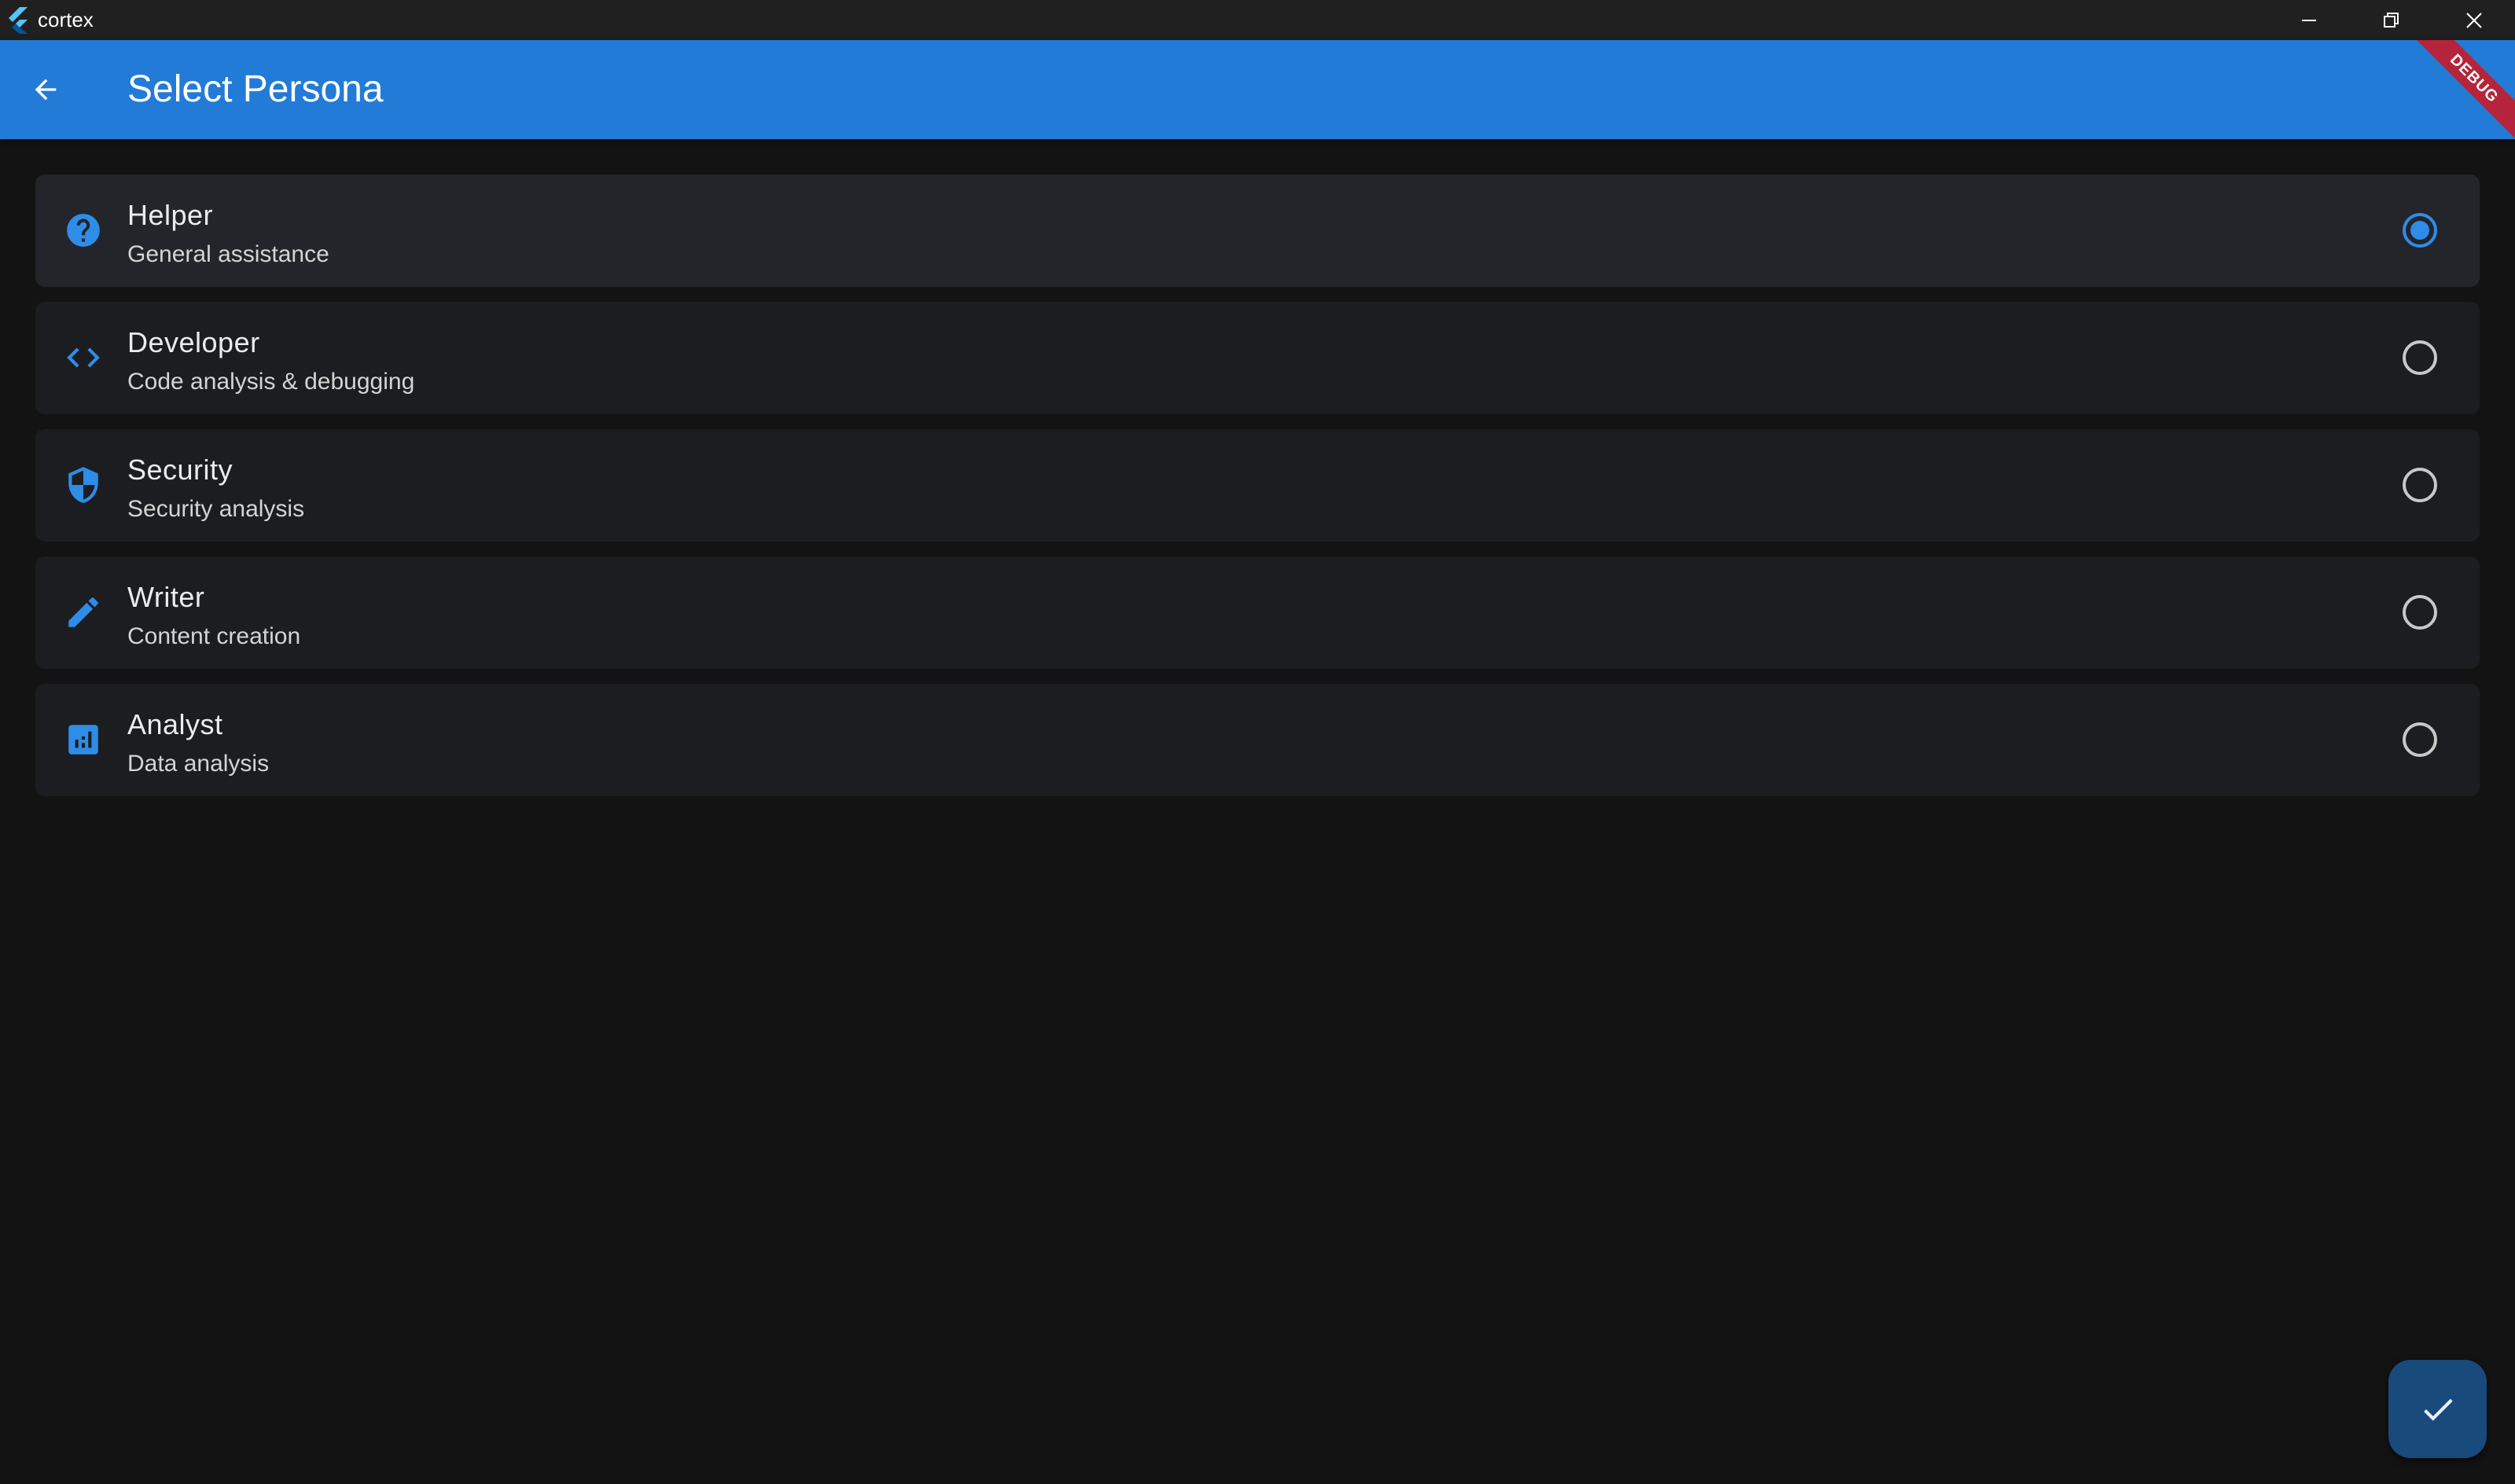 The image size is (2515, 1484). I want to click on persona-item-developer: Developer Code analysis & debugging, so click(1257, 358).